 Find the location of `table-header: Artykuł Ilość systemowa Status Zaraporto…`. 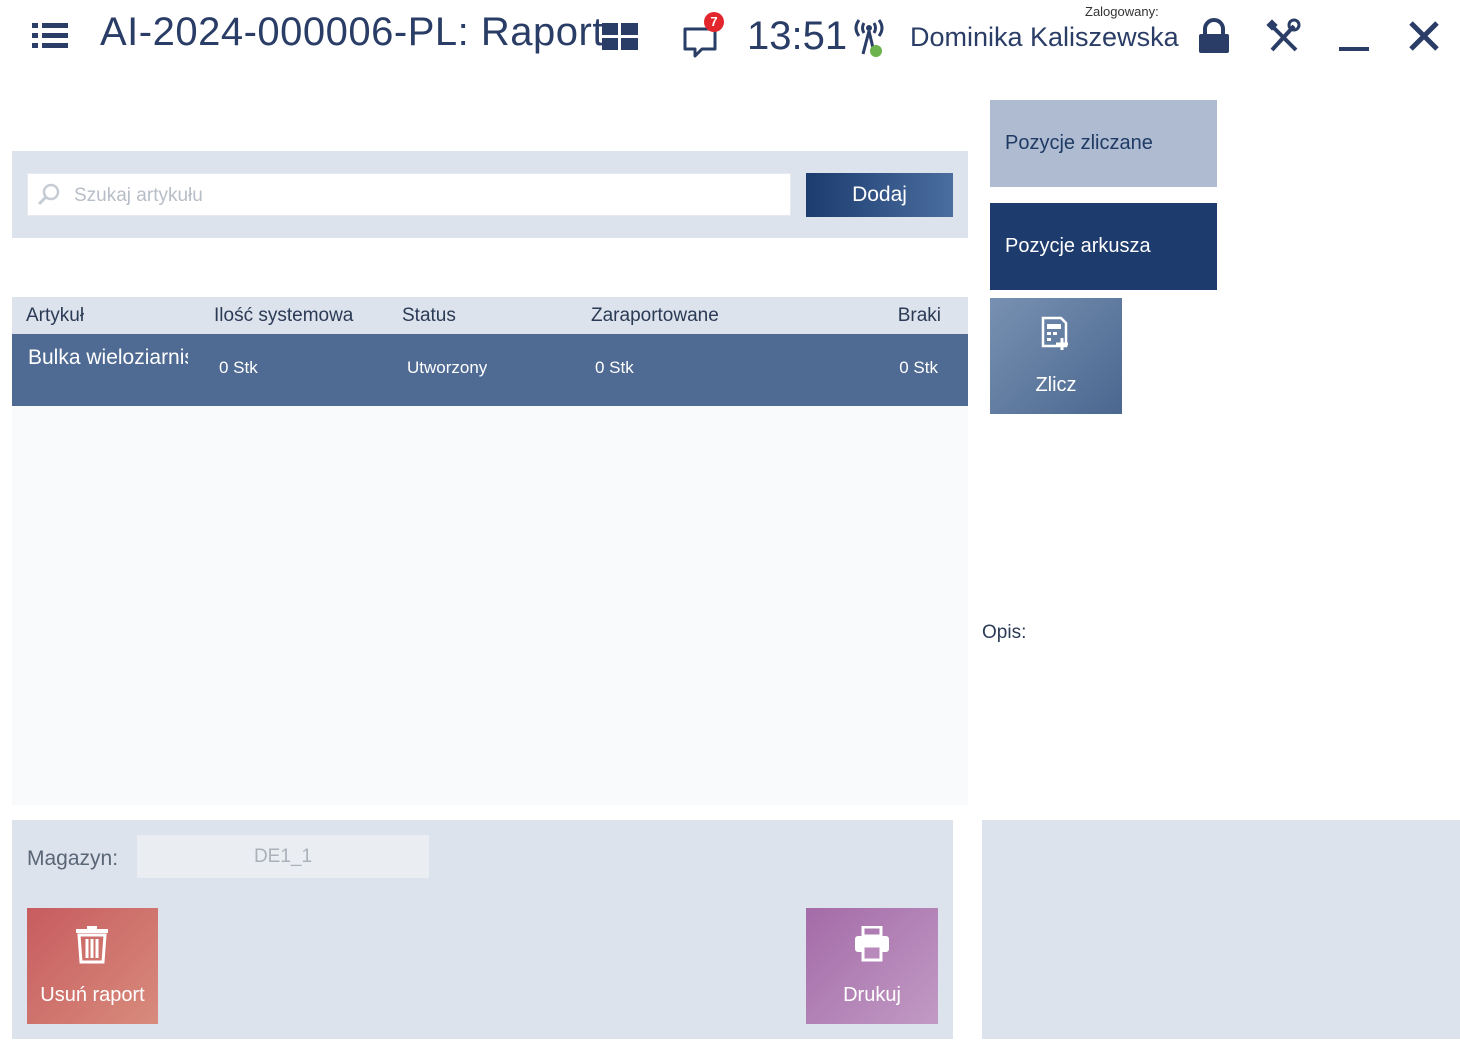

table-header: Artykuł Ilość systemowa Status Zaraporto… is located at coordinates (490, 315).